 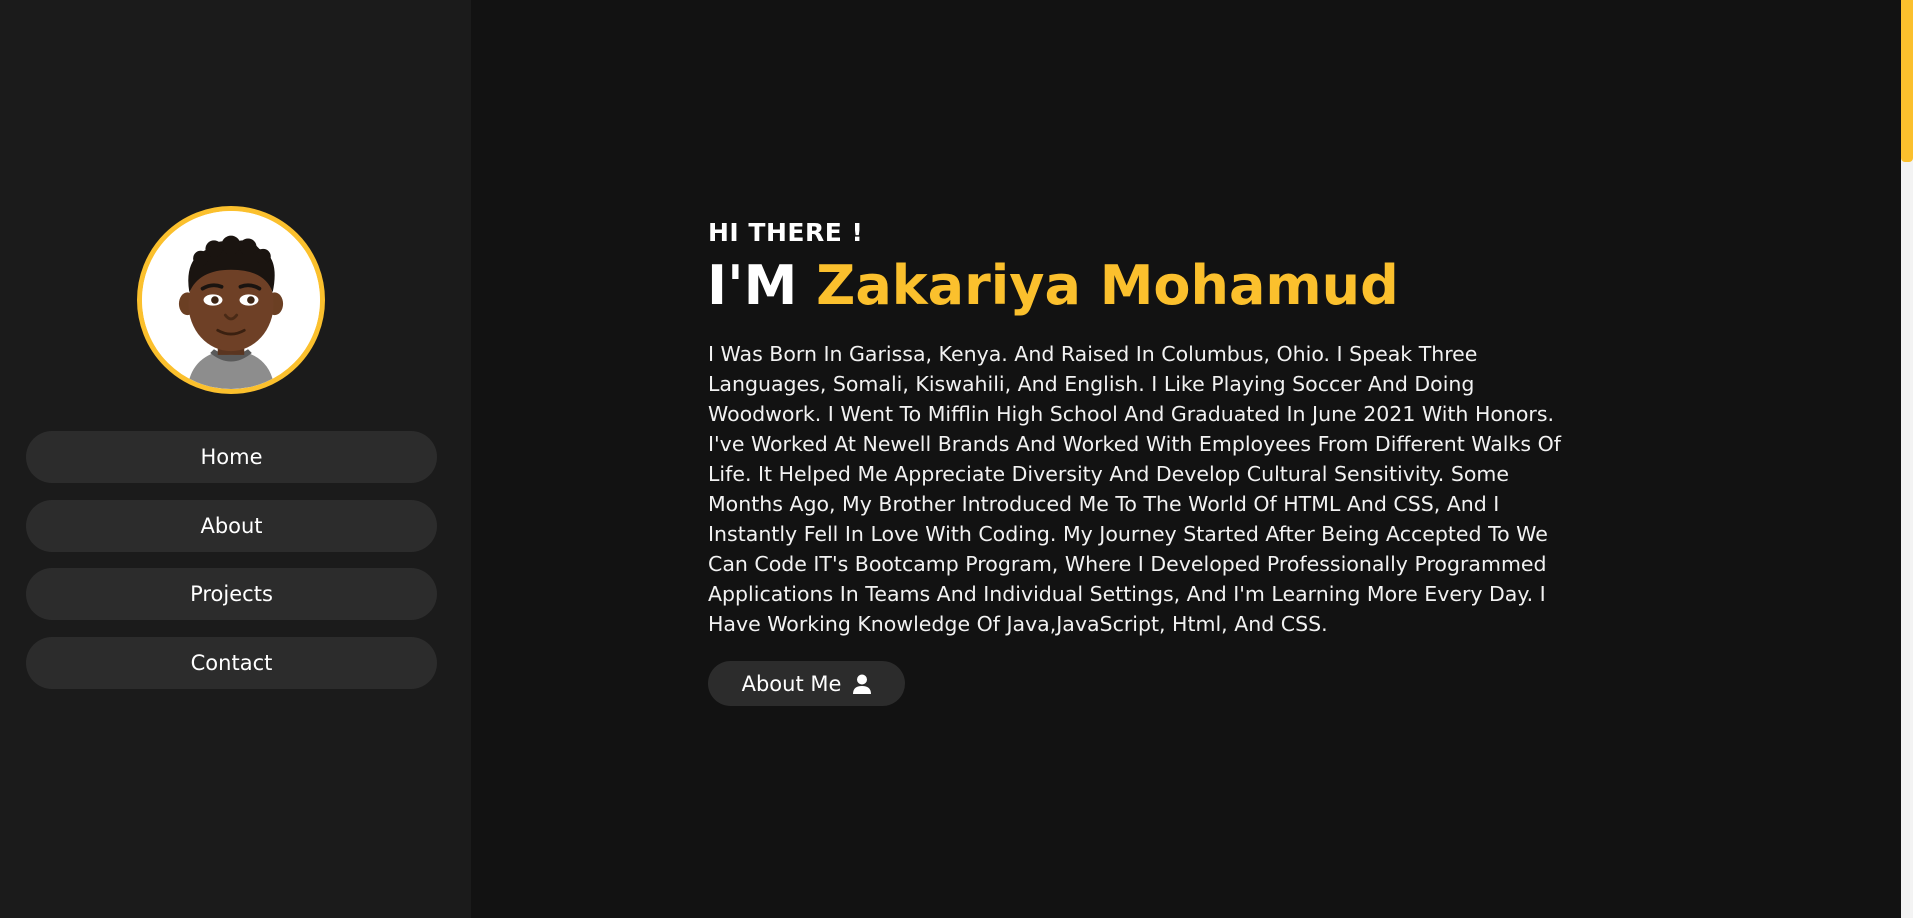 What do you see at coordinates (231, 594) in the screenshot?
I see `nav-projects-button: Projects` at bounding box center [231, 594].